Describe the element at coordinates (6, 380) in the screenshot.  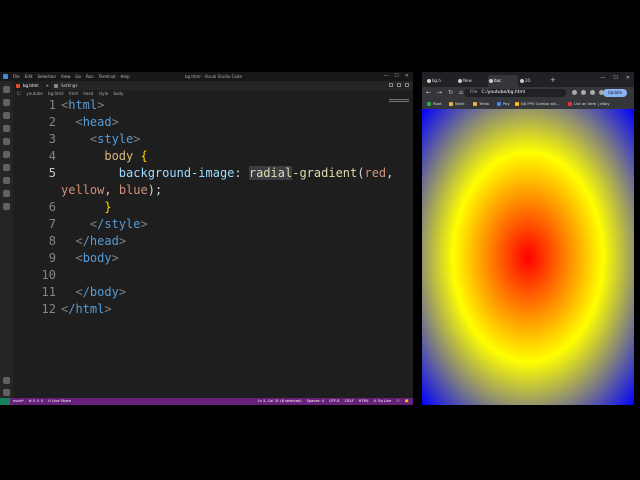
I see `account-icon` at that location.